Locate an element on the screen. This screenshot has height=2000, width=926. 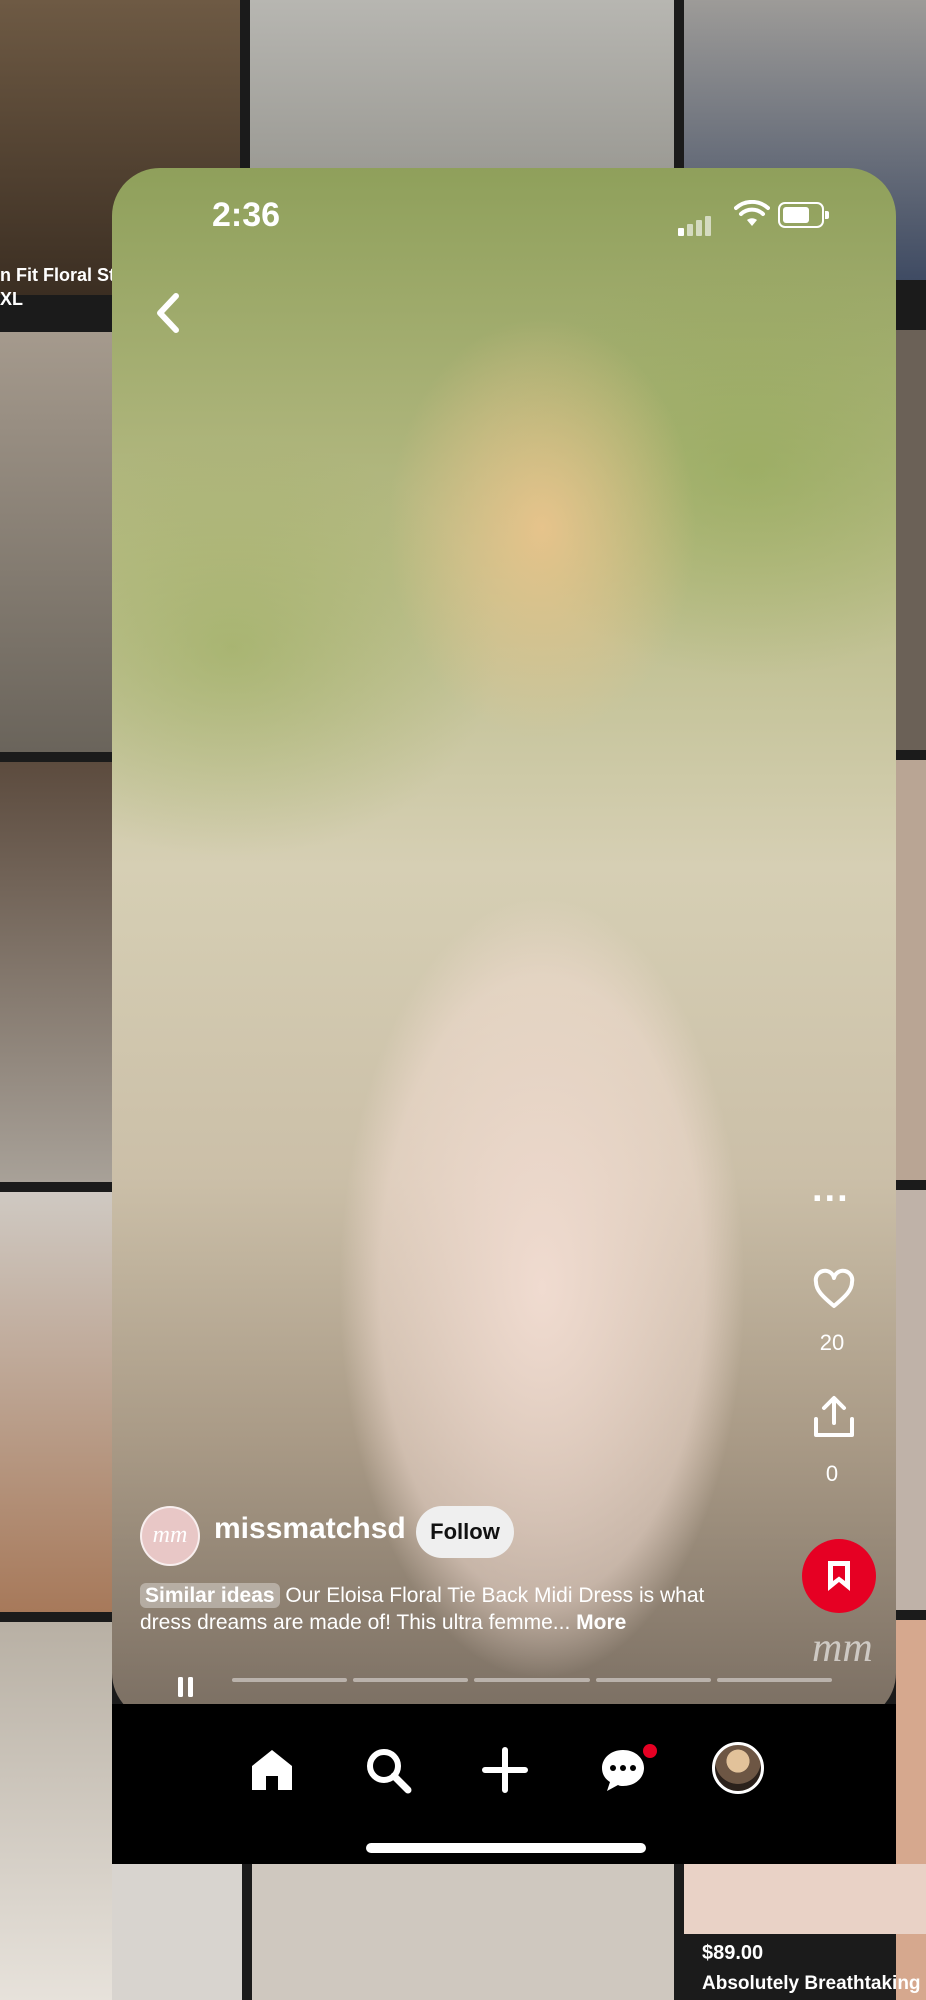
author-avatar: mm is located at coordinates (170, 1536).